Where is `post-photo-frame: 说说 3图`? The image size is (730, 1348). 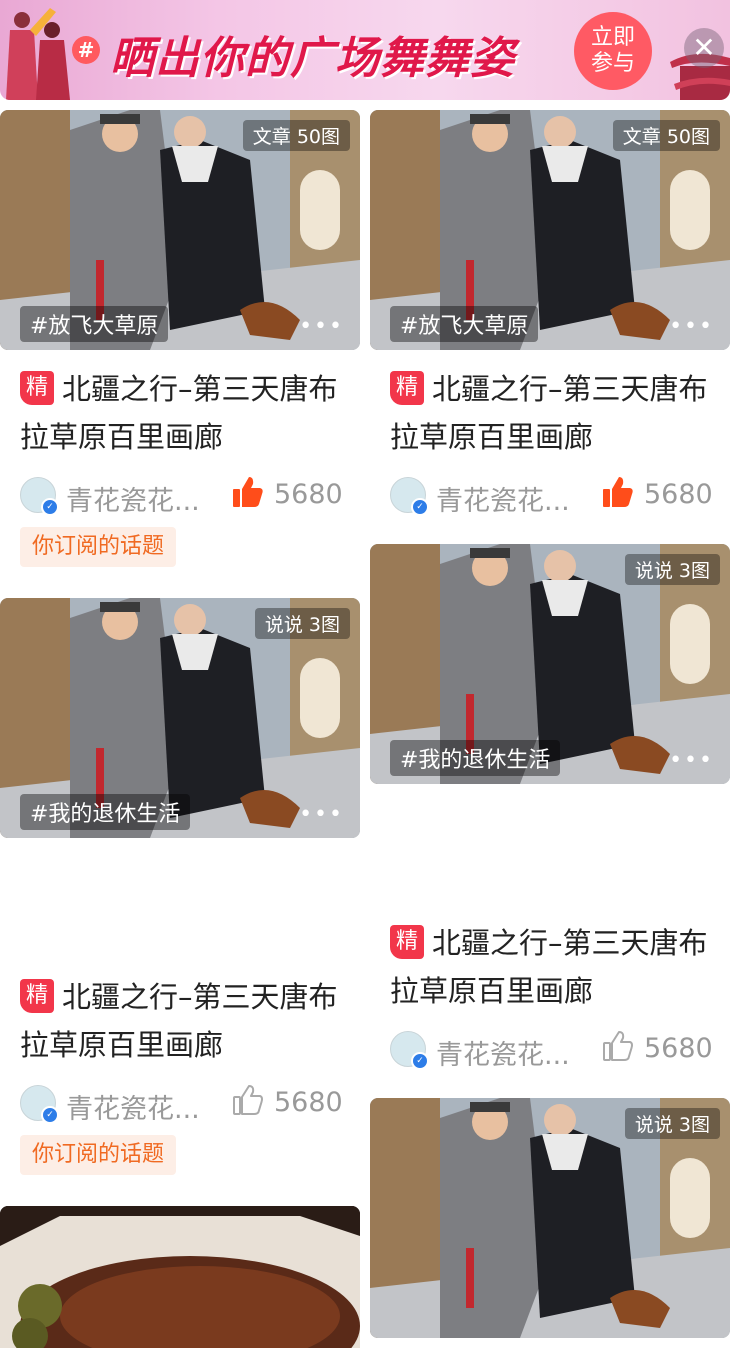 post-photo-frame: 说说 3图 is located at coordinates (550, 1218).